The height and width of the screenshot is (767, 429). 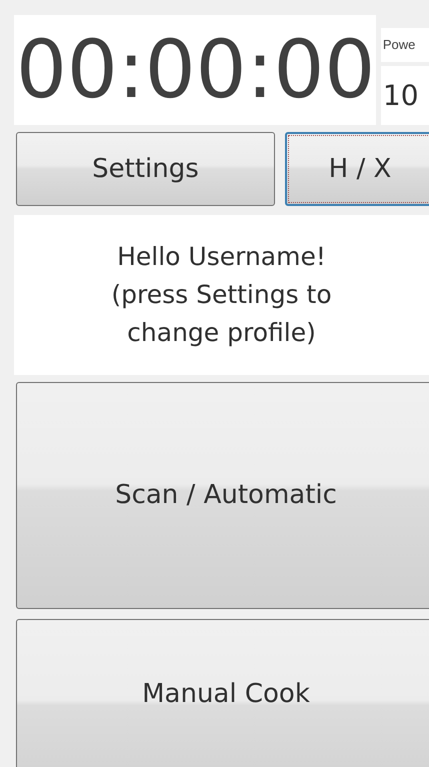 I want to click on power-field: 10, so click(x=404, y=95).